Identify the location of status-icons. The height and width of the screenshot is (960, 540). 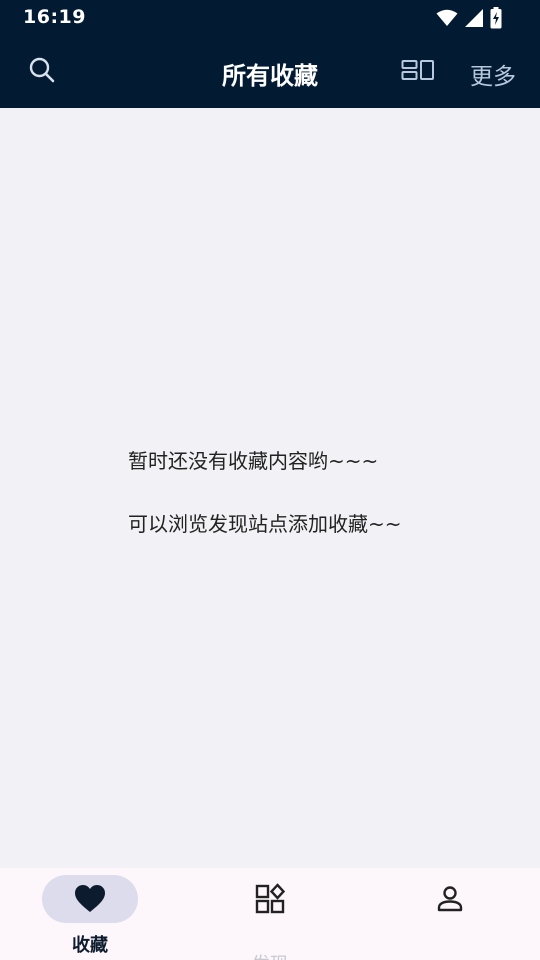
(469, 18).